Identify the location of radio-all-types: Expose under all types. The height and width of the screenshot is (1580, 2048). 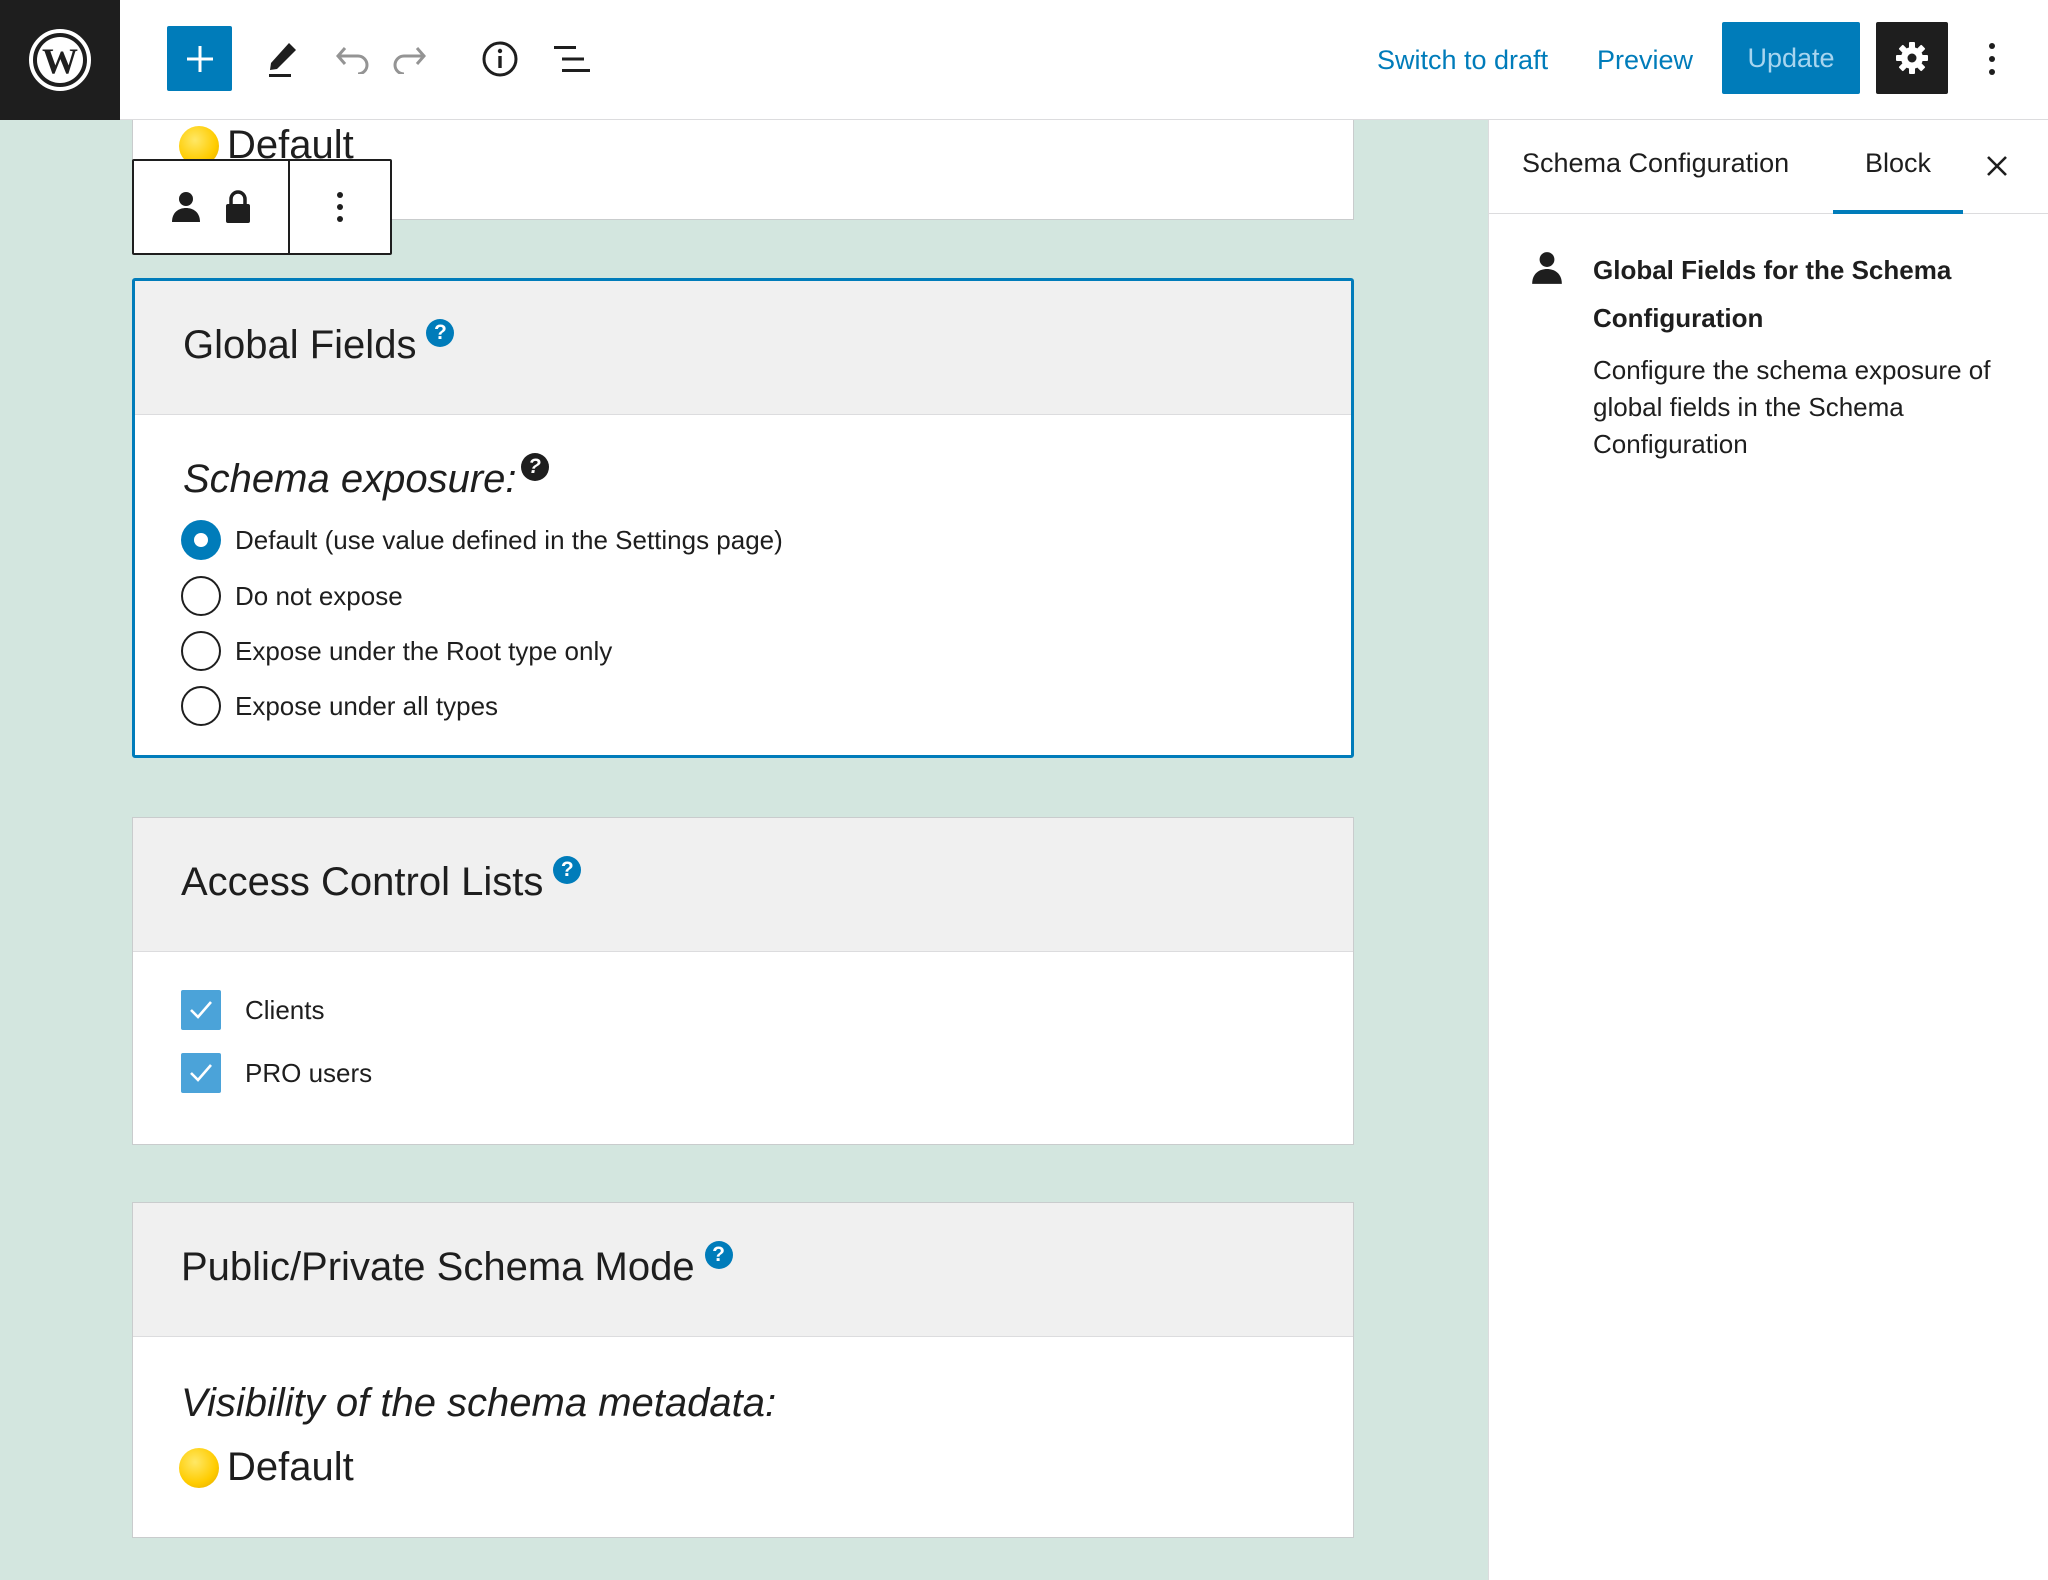
(339, 706).